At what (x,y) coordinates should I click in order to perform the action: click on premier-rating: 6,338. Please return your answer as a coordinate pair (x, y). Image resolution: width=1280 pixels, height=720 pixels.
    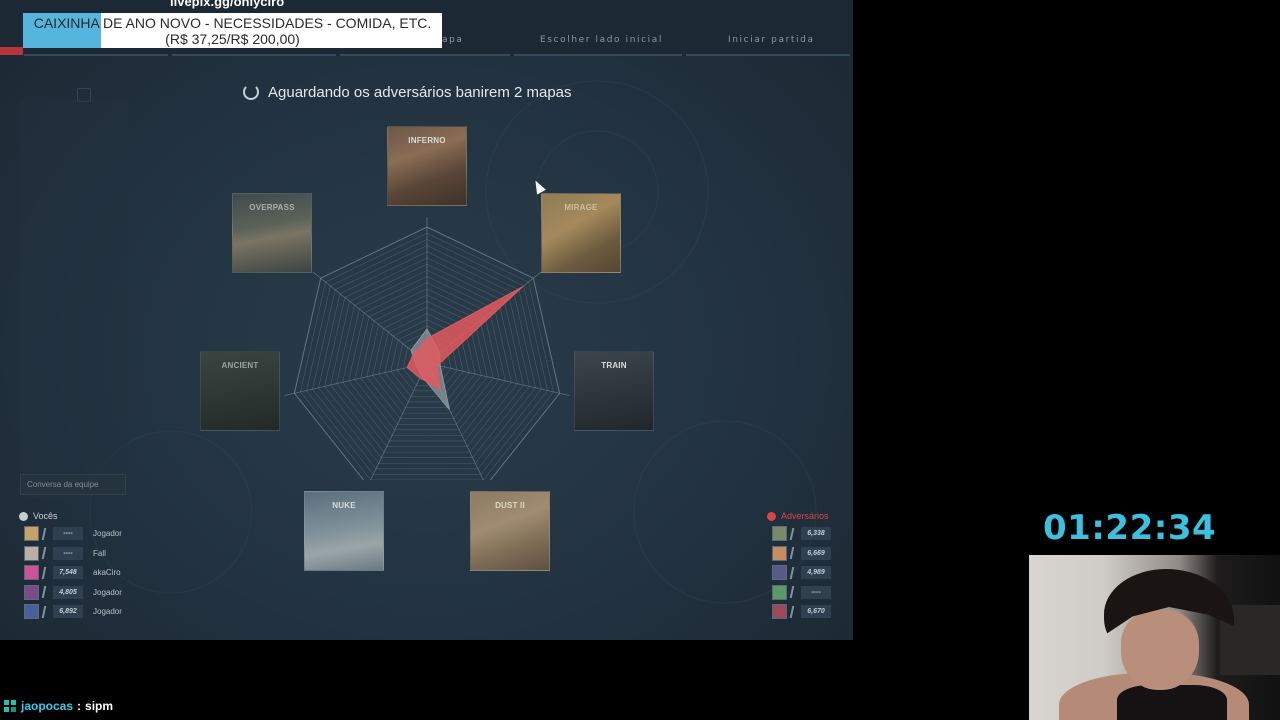
    Looking at the image, I should click on (816, 533).